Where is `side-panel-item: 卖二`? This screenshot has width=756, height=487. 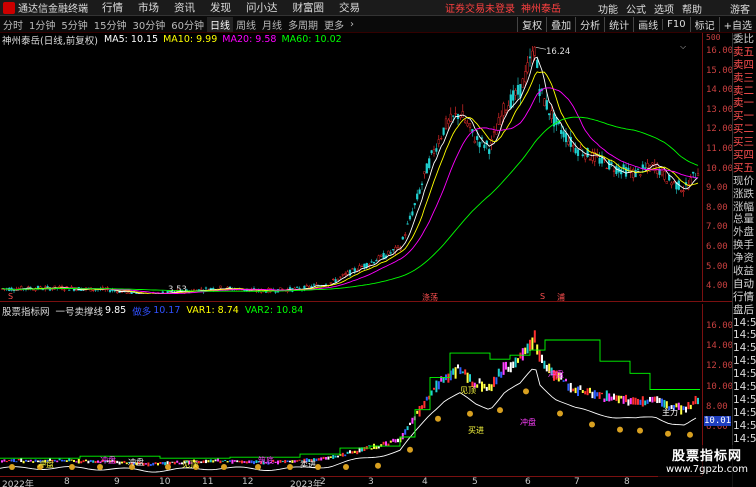 side-panel-item: 卖二 is located at coordinates (744, 91).